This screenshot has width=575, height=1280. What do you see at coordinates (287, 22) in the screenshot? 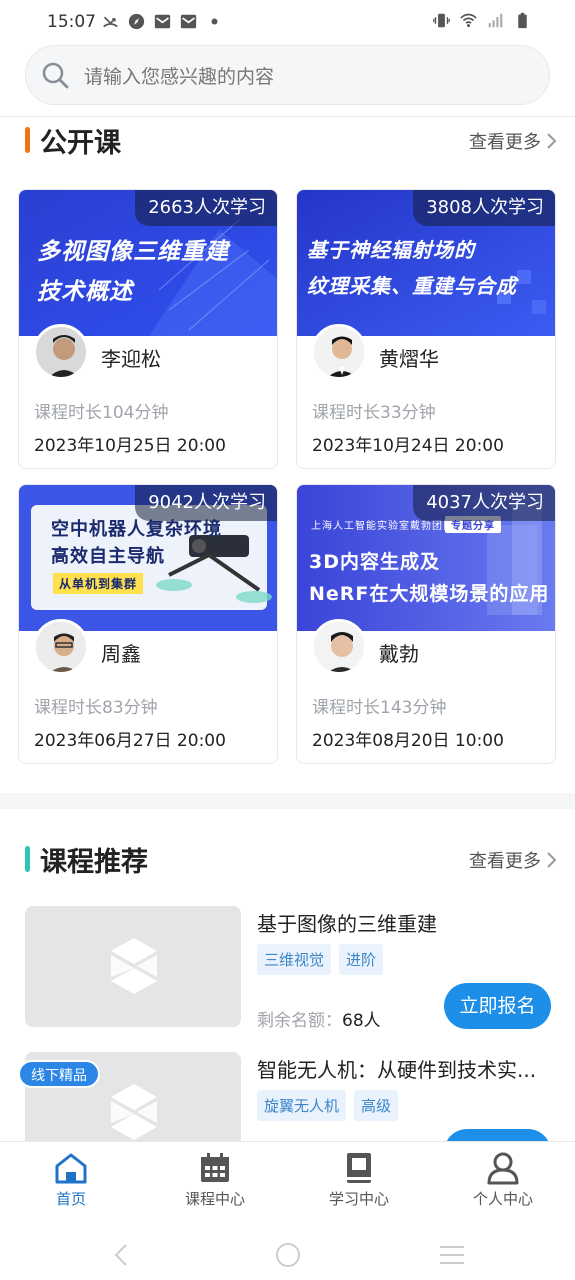
I see `status-bar: 15:07` at bounding box center [287, 22].